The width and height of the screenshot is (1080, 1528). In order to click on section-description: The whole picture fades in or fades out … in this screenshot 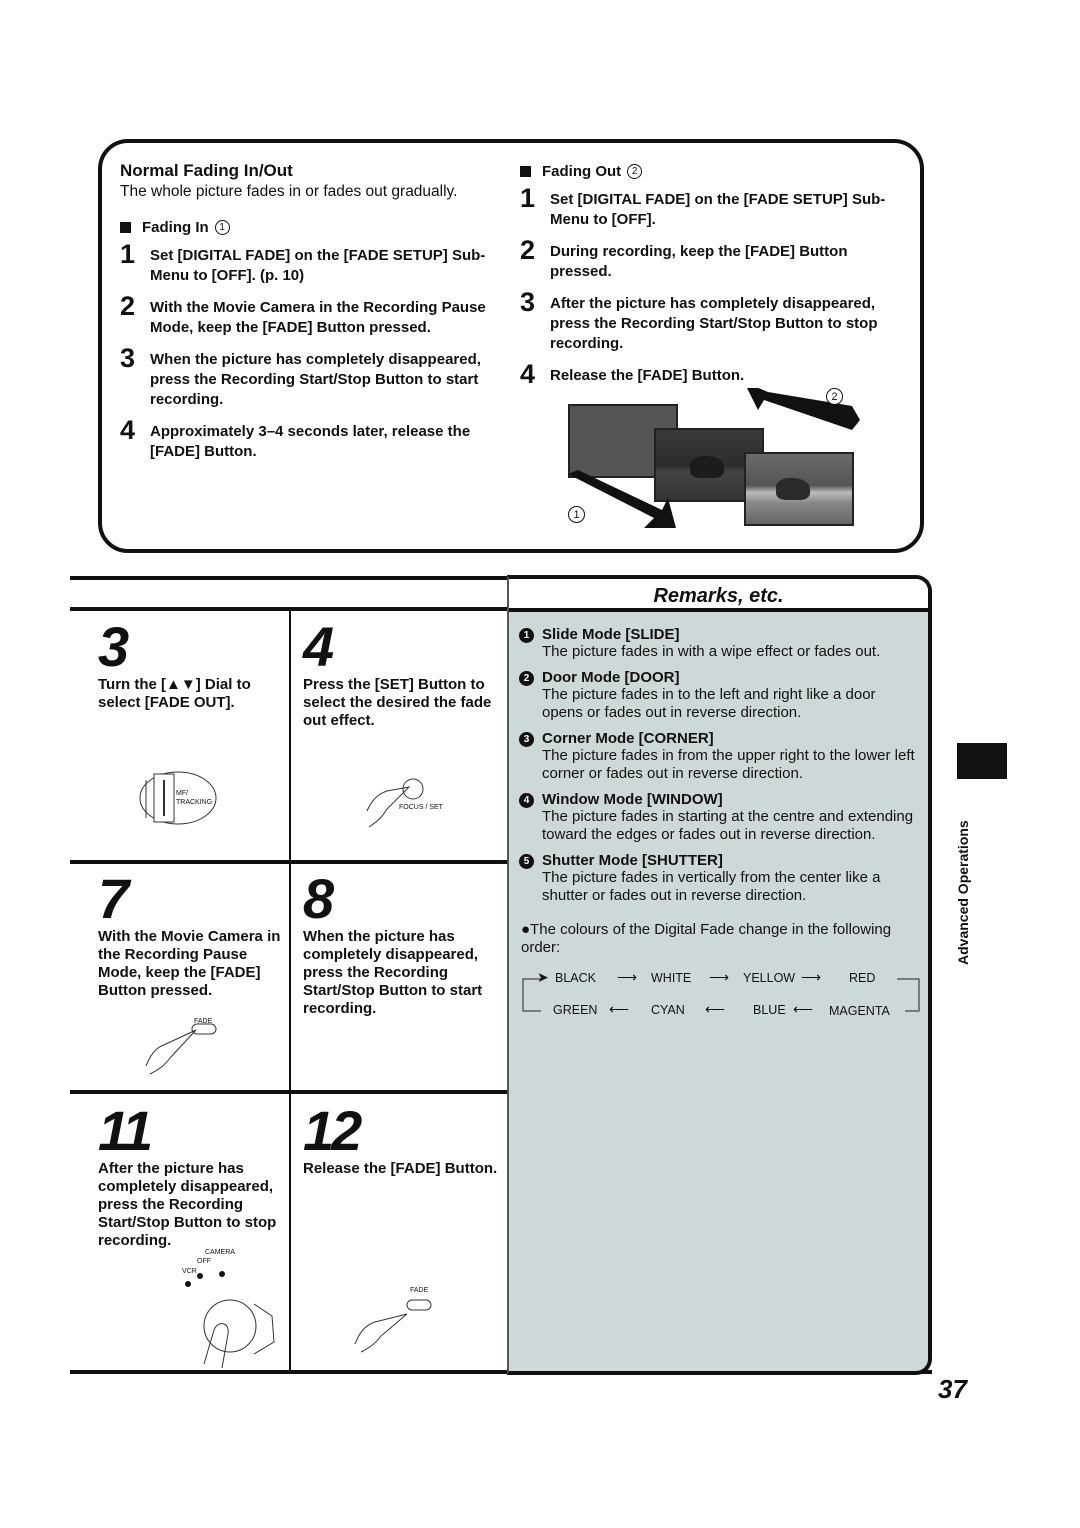, I will do `click(289, 191)`.